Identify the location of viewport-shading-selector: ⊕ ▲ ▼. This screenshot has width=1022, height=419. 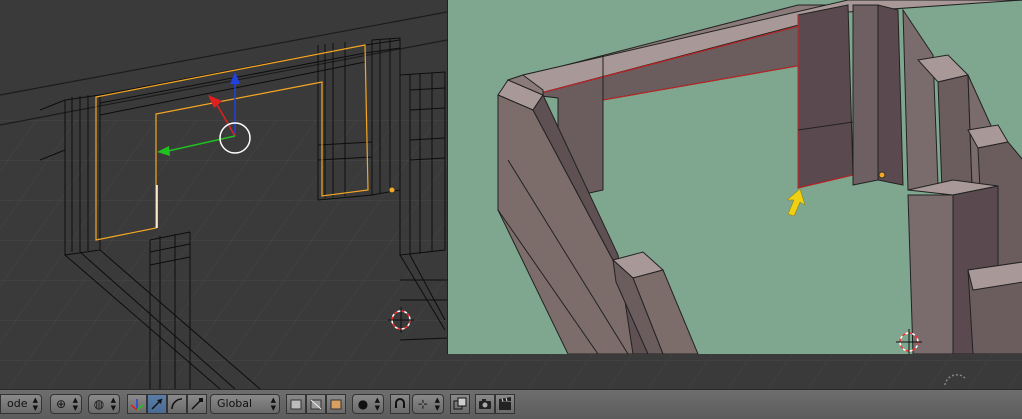
(66, 404).